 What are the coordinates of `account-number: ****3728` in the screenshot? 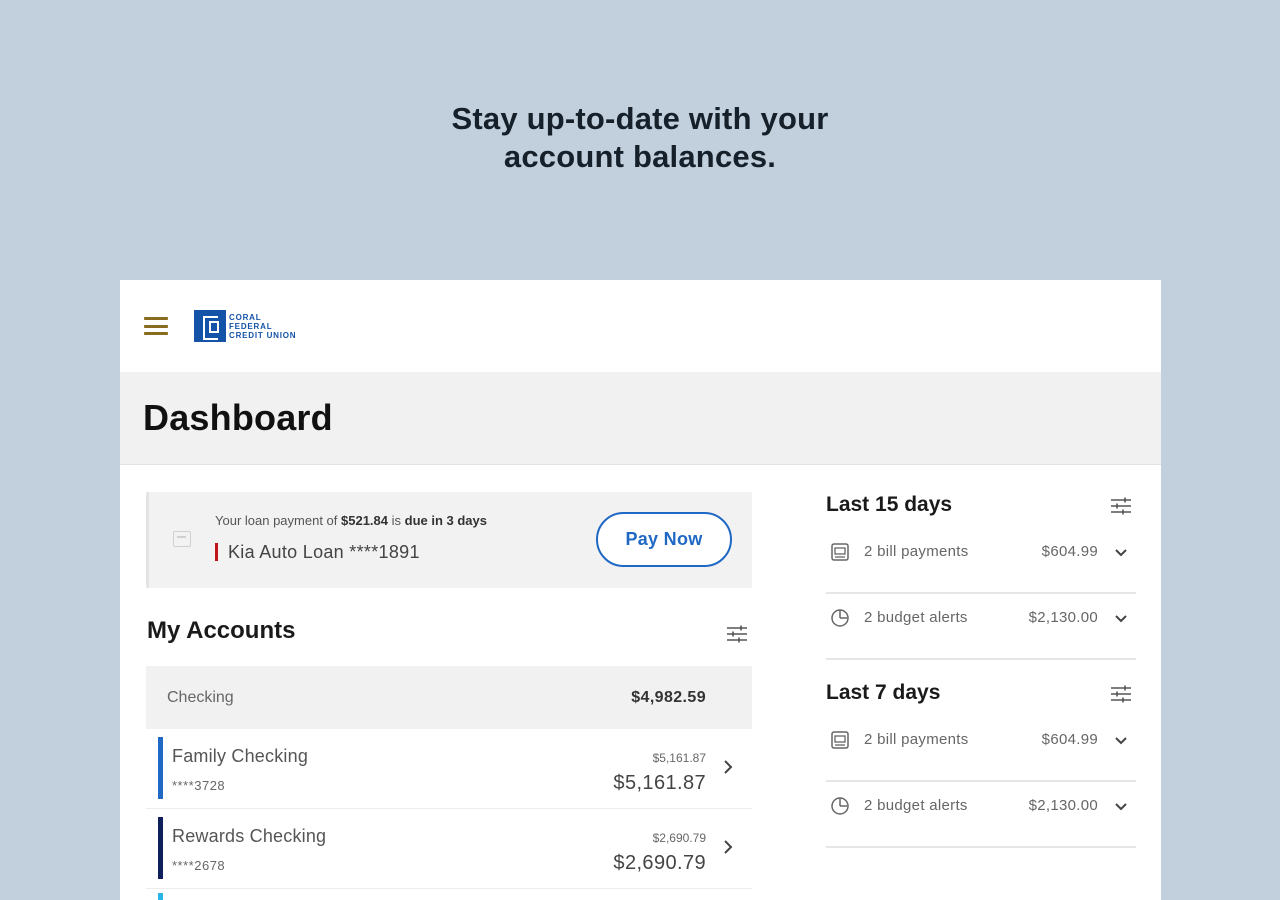 It's located at (199, 785).